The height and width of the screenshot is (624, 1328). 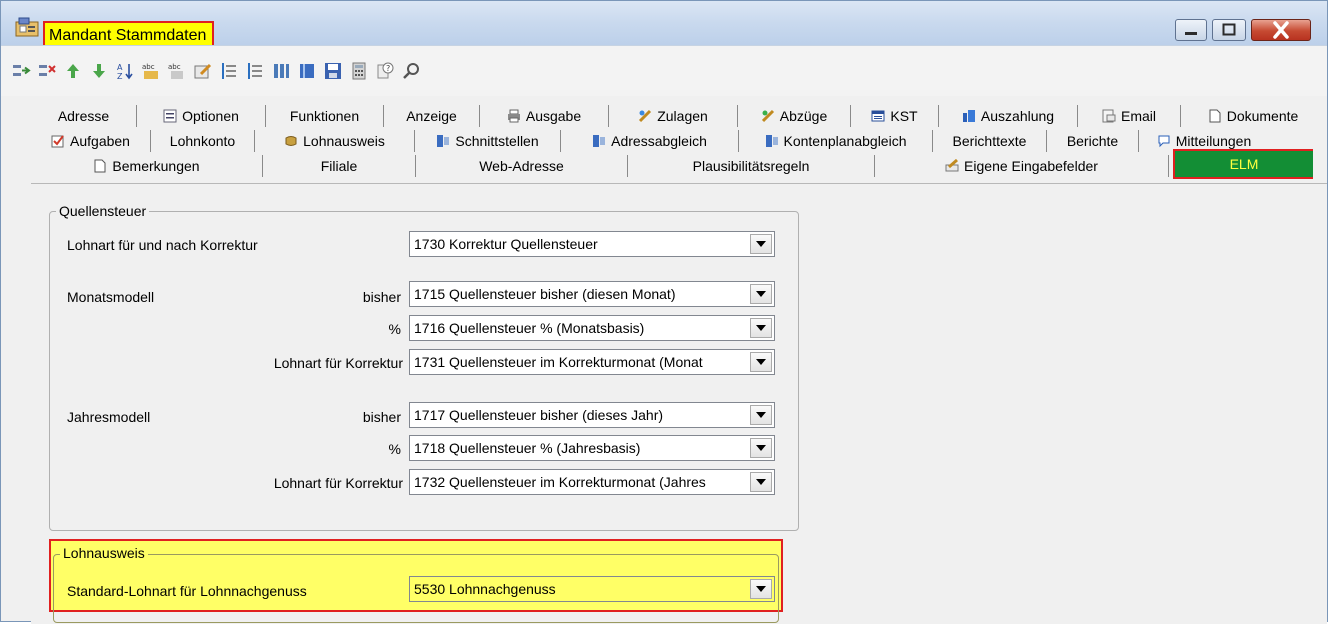 I want to click on monat-korr-label: Lohnart für Korrektur, so click(x=338, y=363).